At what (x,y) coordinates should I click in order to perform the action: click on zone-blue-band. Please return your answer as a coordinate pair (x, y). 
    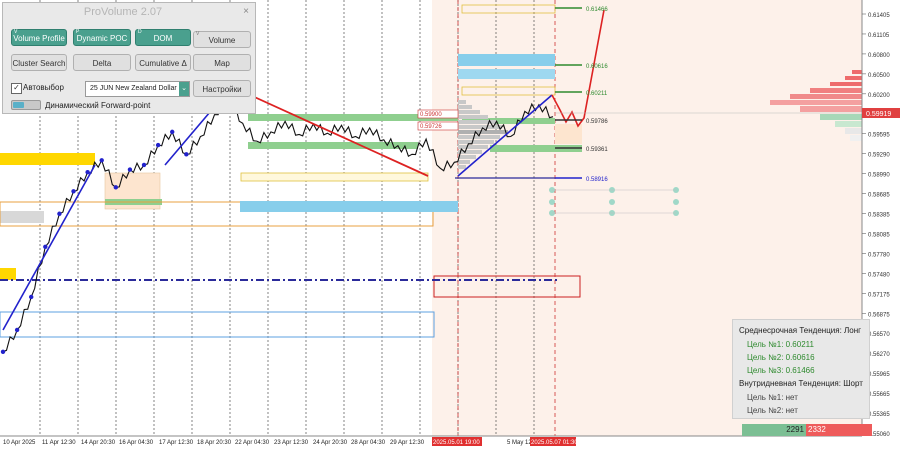
    Looking at the image, I should click on (349, 206).